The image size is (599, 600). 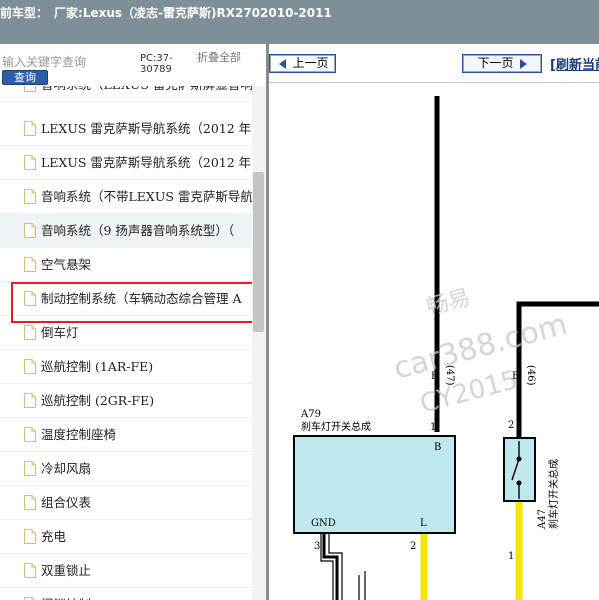 I want to click on tree-item: 巡航控制 (2GR-FE), so click(x=126, y=401).